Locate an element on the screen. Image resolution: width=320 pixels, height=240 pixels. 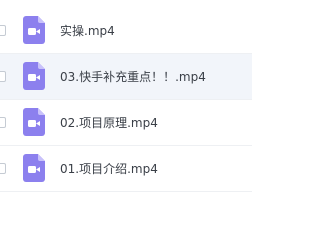
file-name: 02.项目原理.mp4 is located at coordinates (109, 123).